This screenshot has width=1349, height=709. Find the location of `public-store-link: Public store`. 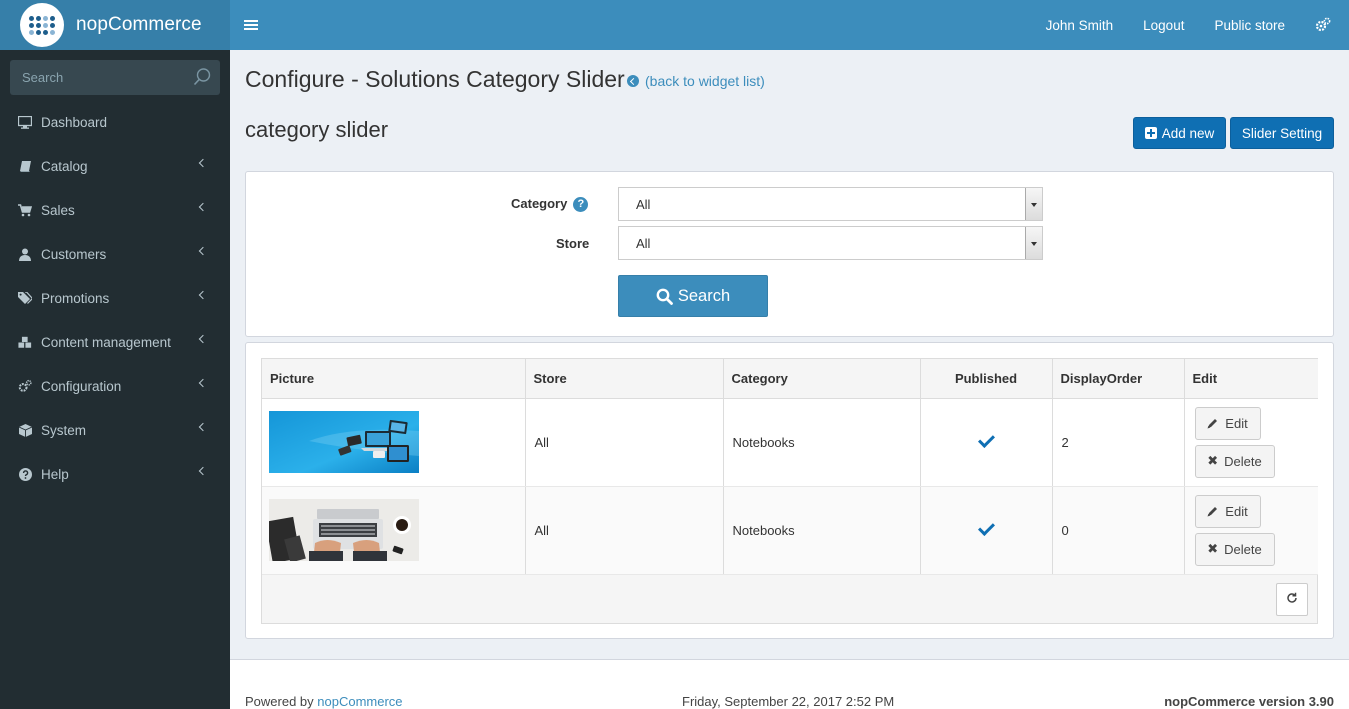

public-store-link: Public store is located at coordinates (1249, 25).